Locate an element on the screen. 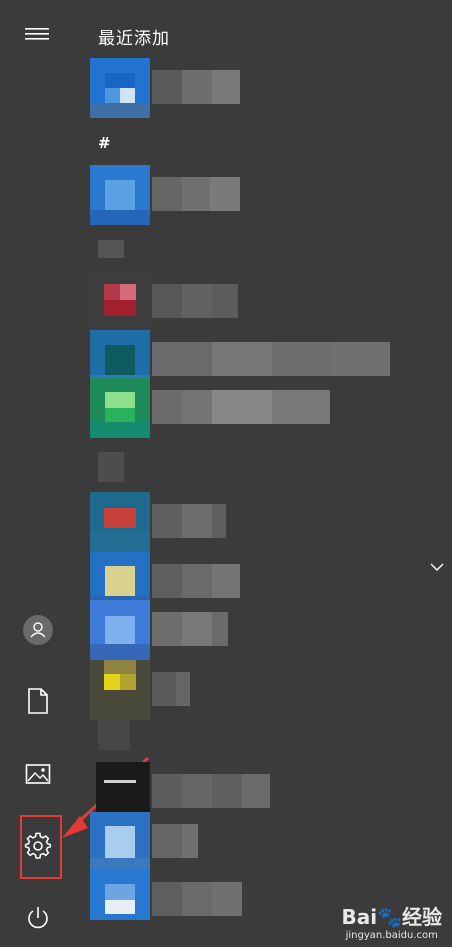 The image size is (452, 947). pictures-button is located at coordinates (38, 774).